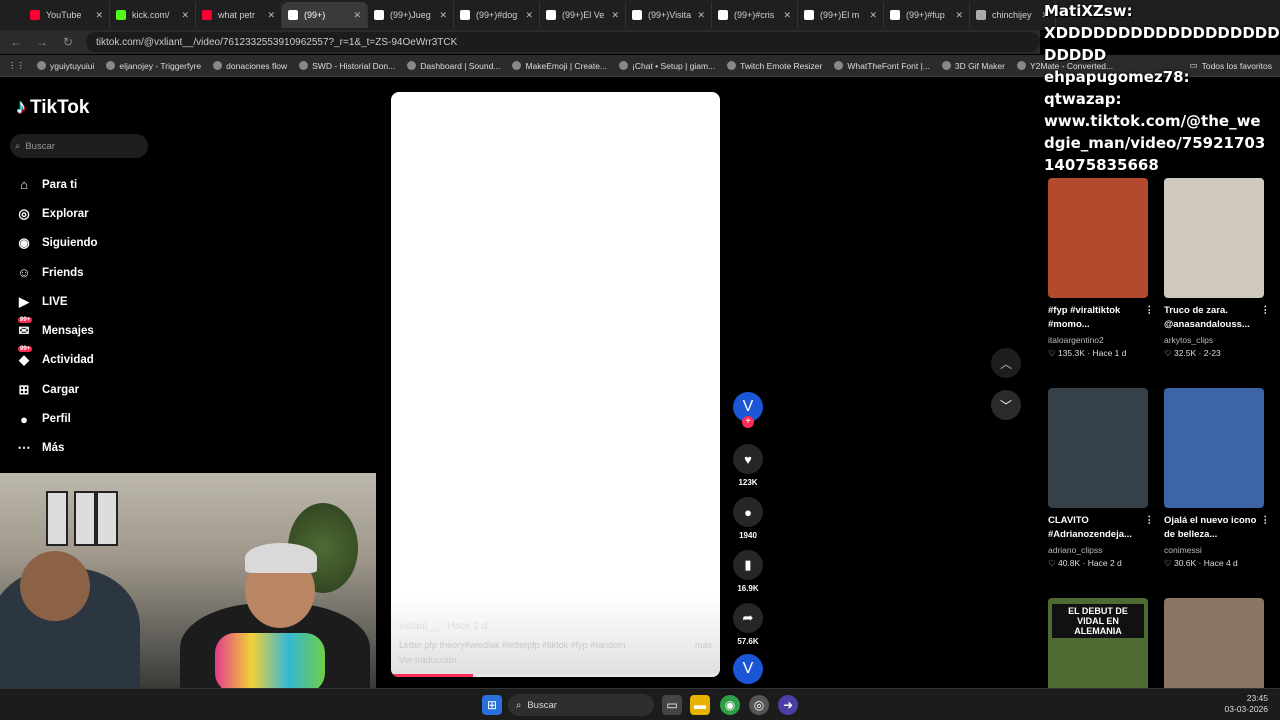  Describe the element at coordinates (111, 360) in the screenshot. I see `sidebar-item-actividad: ◆ 99+ Actividad` at that location.